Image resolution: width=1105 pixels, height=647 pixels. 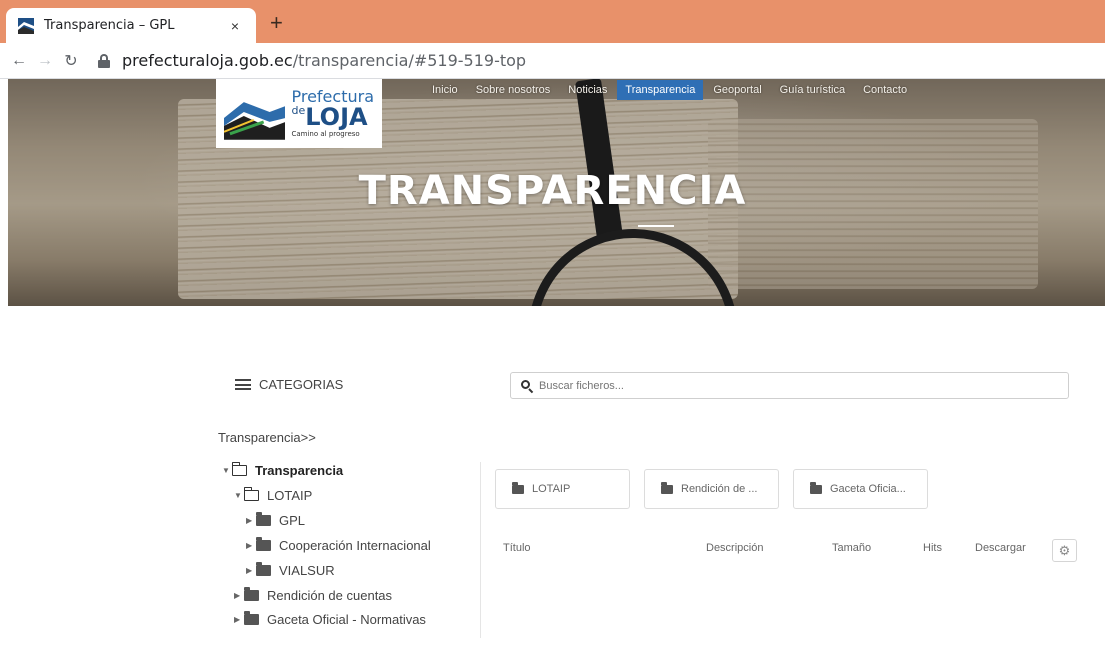 I want to click on logo-text-loja: deLOJA, so click(x=332, y=117).